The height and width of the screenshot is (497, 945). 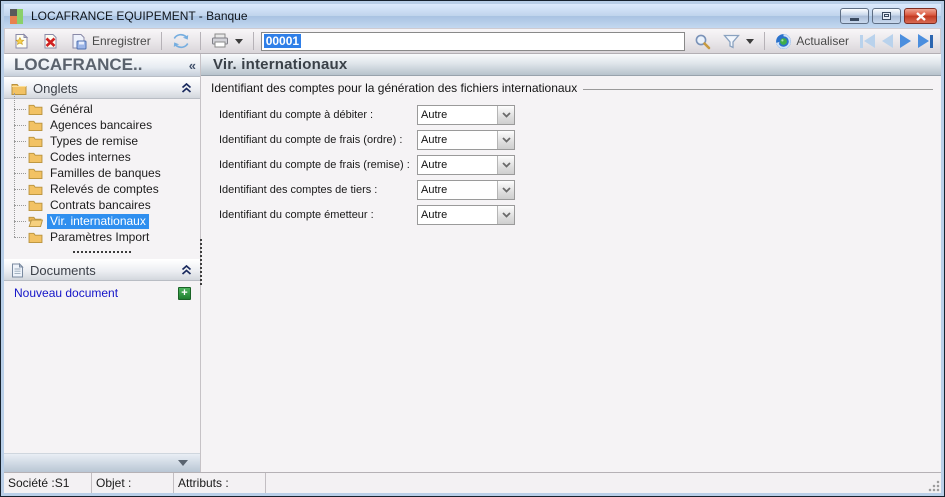 I want to click on record-number-input: 00001, so click(x=473, y=41).